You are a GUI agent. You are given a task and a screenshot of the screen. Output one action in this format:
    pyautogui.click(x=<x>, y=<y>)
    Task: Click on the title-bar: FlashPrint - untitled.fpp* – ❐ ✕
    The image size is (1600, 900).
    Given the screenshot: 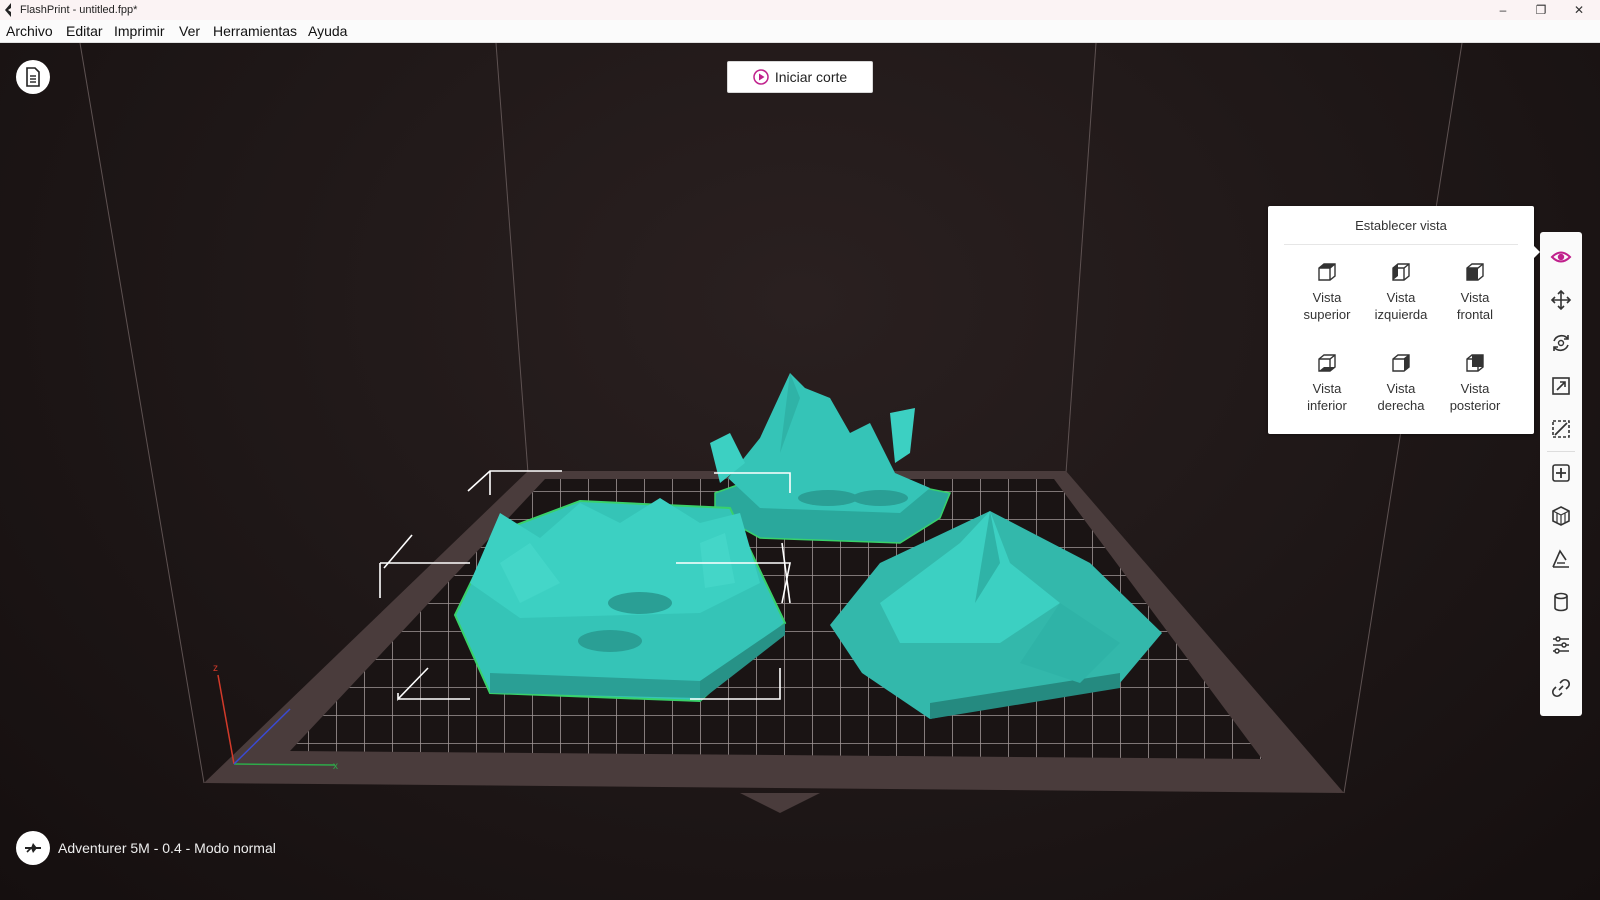 What is the action you would take?
    pyautogui.click(x=800, y=10)
    